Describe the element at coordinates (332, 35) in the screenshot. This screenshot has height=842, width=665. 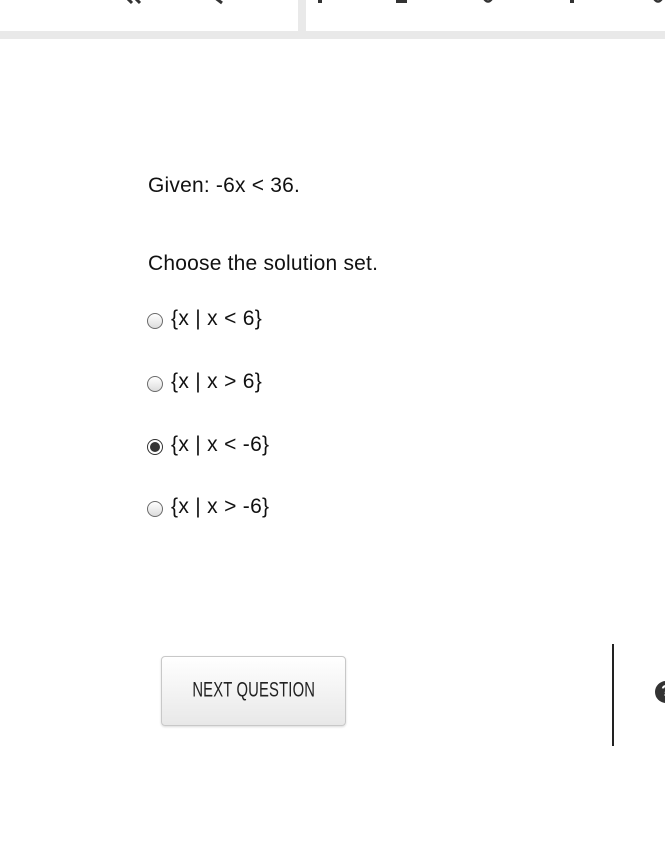
I see `toolbar-bottom-border` at that location.